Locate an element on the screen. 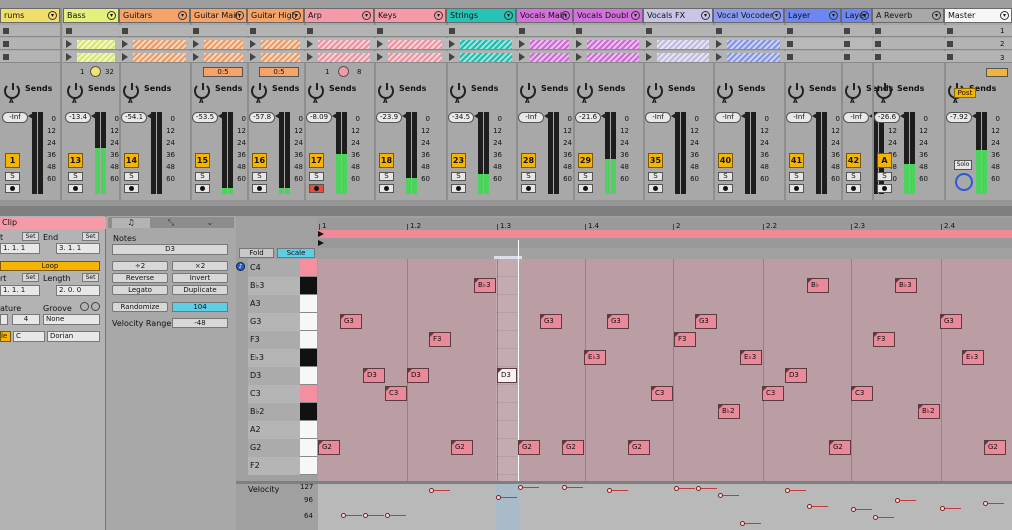  track-header: Layer ▾ is located at coordinates (812, 15).